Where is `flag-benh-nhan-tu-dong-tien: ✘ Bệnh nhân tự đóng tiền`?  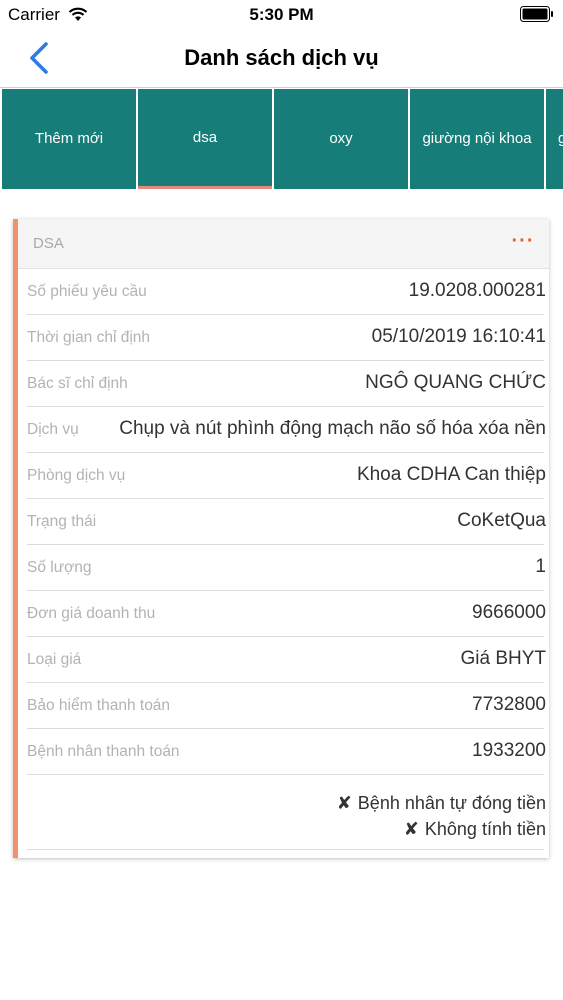
flag-benh-nhan-tu-dong-tien: ✘ Bệnh nhân tự đóng tiền is located at coordinates (441, 803).